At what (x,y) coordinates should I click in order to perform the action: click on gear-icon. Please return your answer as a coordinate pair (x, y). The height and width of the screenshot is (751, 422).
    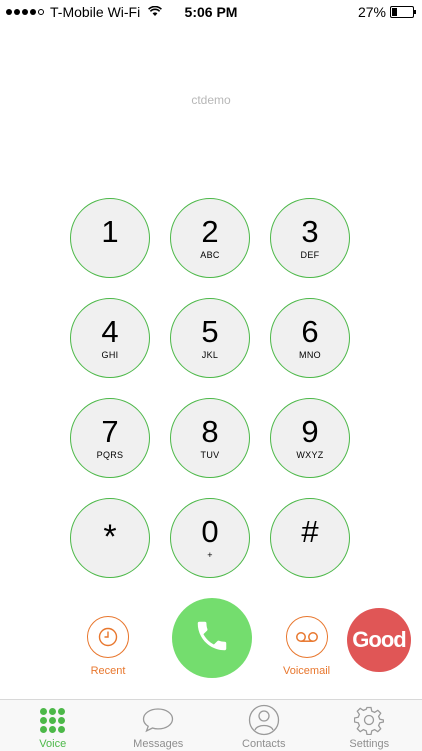
    Looking at the image, I should click on (369, 720).